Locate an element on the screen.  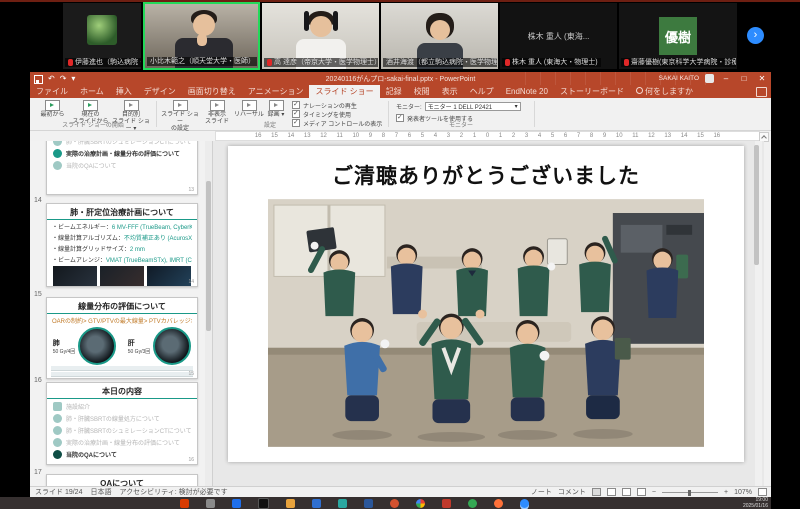
slideshow-view-icon is located at coordinates (641, 492).